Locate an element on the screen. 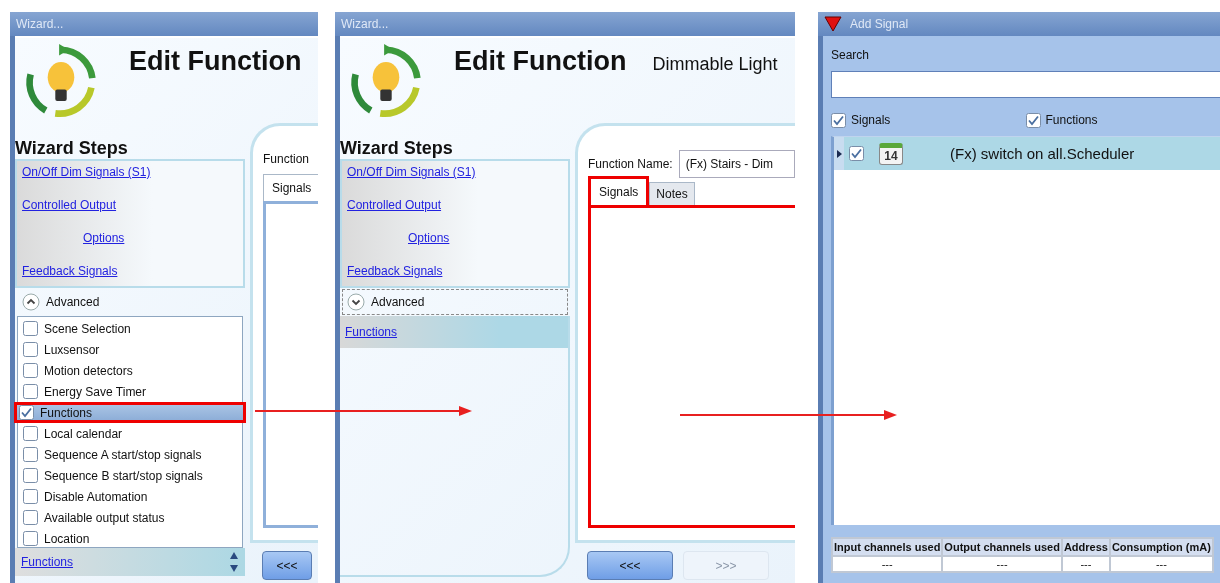  signal-name: (Fx) switch on all.Scheduler is located at coordinates (1042, 153).